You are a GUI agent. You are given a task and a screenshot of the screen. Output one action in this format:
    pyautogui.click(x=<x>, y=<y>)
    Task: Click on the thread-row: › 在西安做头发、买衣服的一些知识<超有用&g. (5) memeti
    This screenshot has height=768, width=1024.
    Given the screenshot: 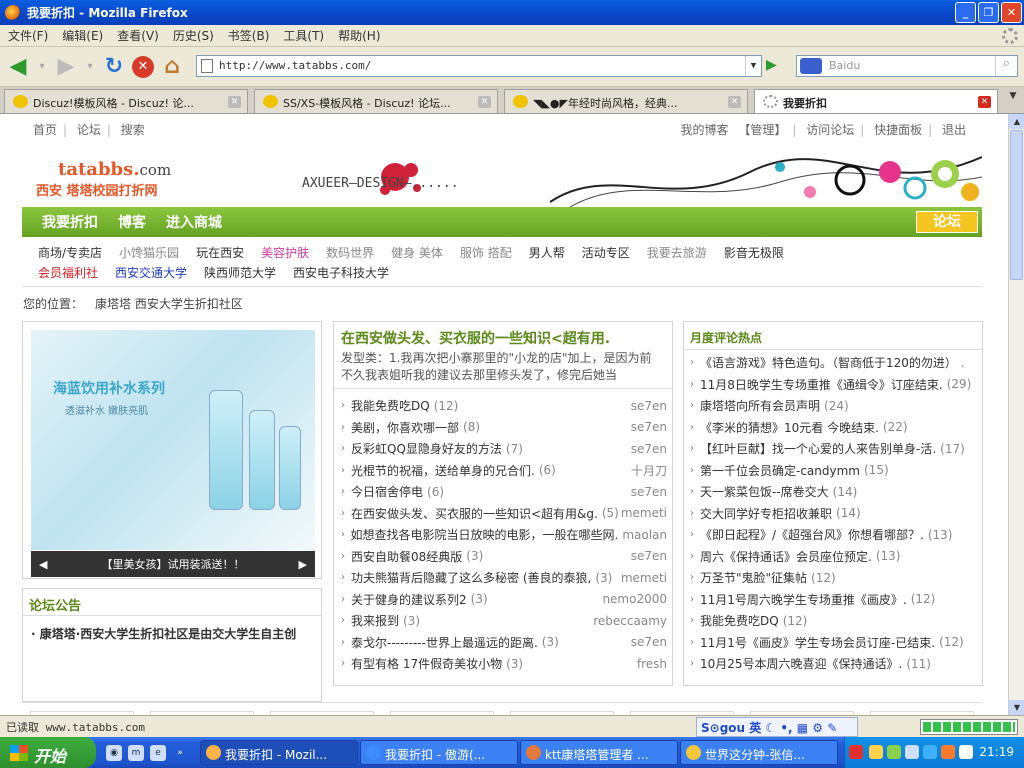 What is the action you would take?
    pyautogui.click(x=504, y=514)
    